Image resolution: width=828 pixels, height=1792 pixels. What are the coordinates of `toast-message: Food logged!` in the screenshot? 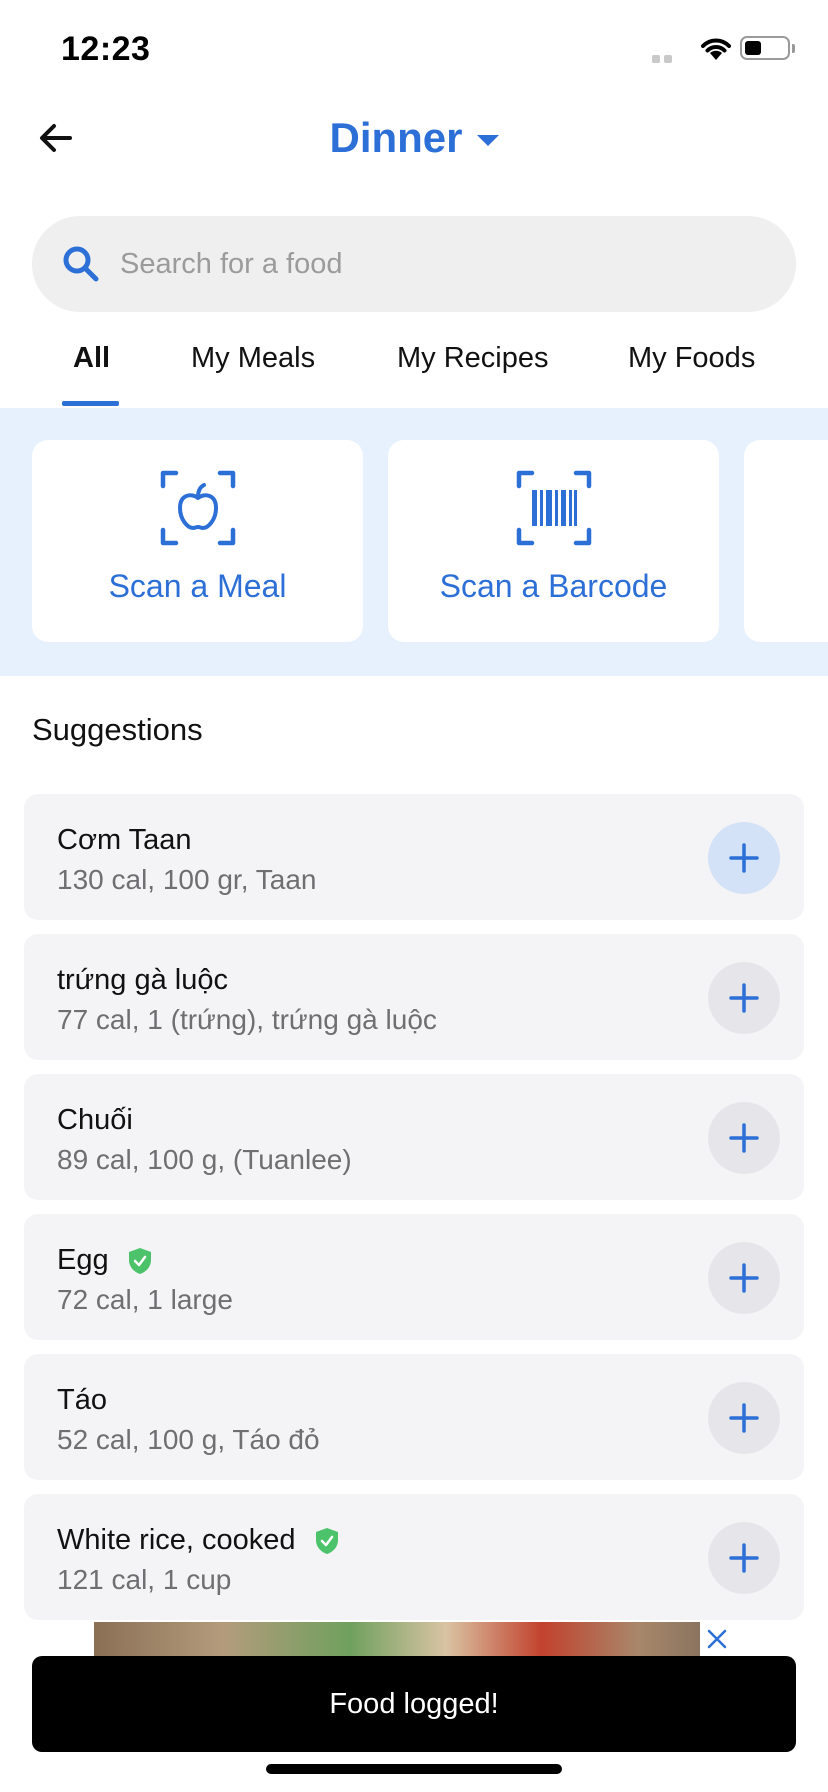 It's located at (414, 1703).